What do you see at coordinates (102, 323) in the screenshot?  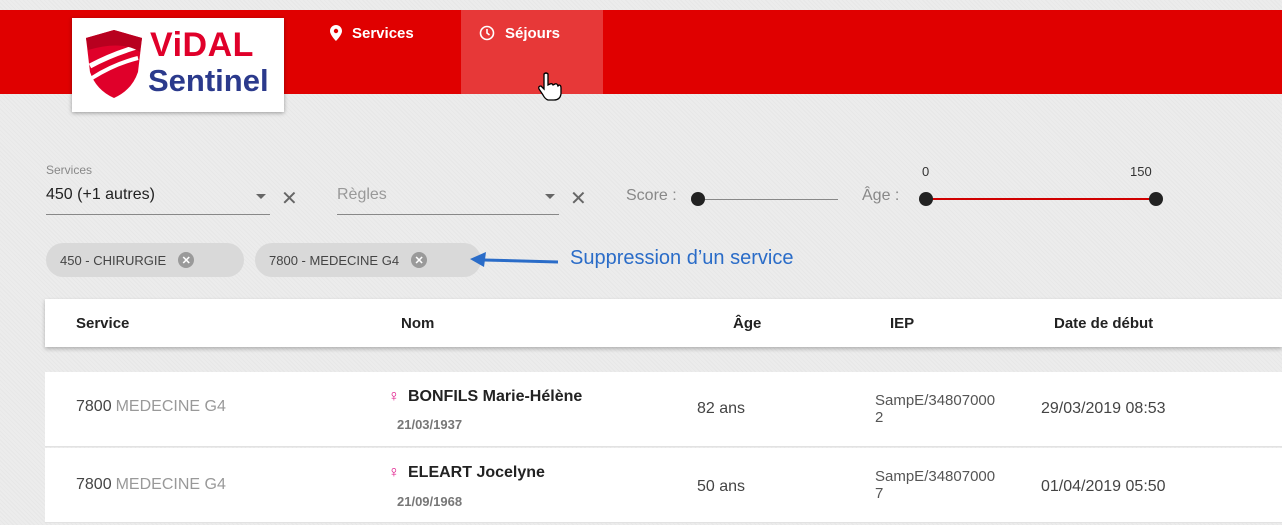 I see `column-header-service: Service` at bounding box center [102, 323].